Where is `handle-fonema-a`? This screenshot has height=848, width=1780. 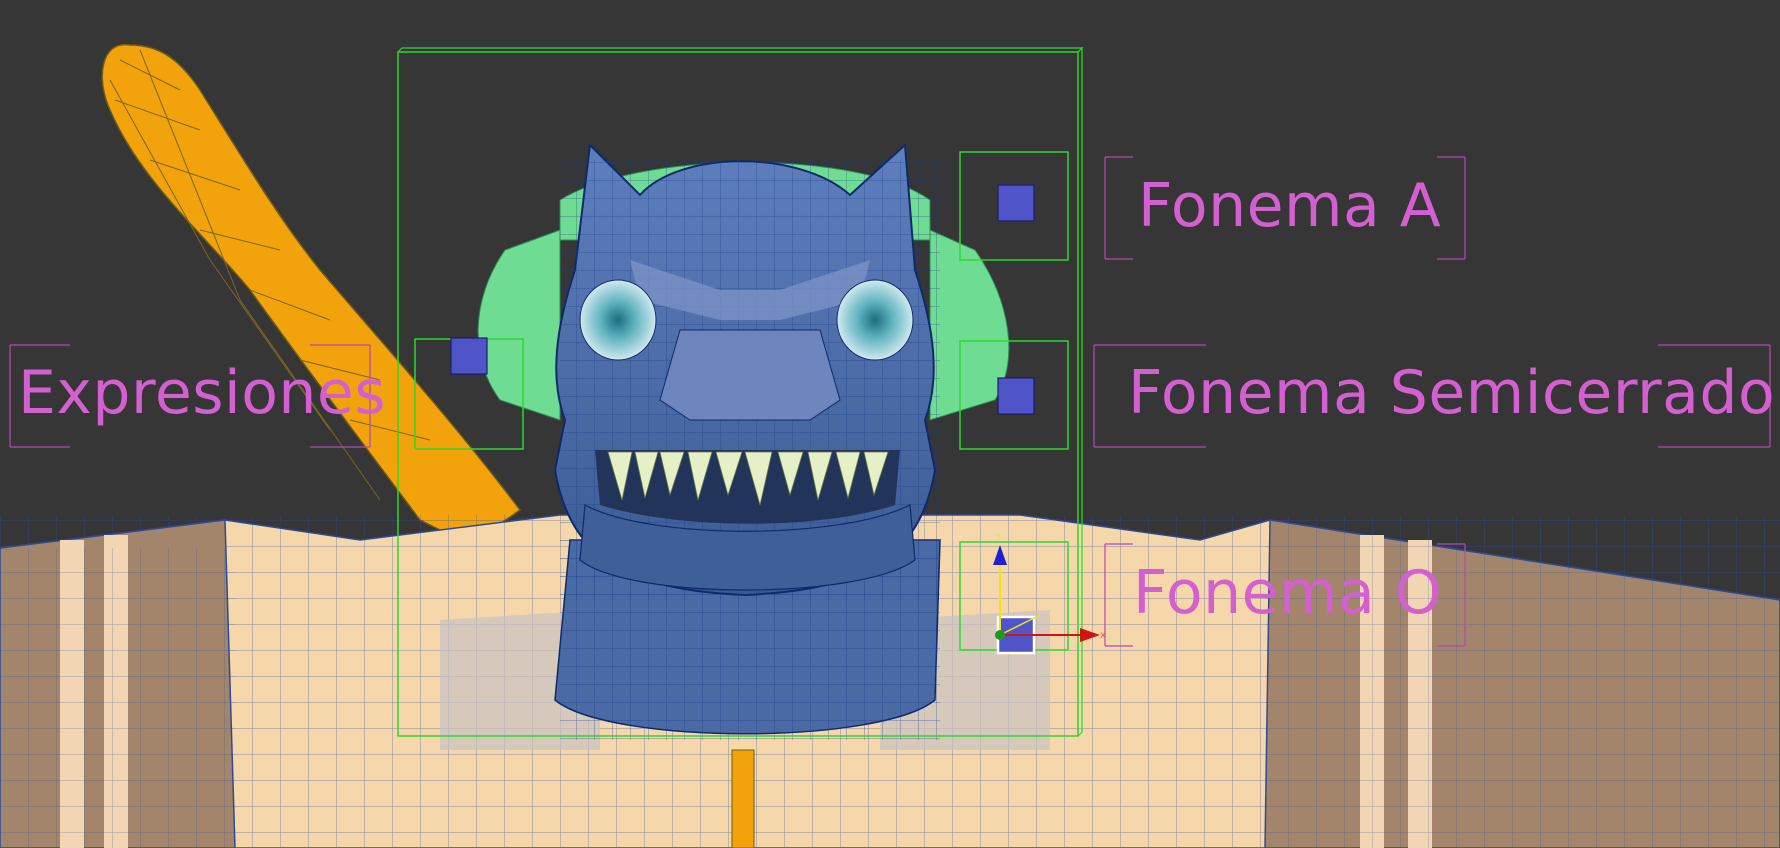 handle-fonema-a is located at coordinates (1016, 203).